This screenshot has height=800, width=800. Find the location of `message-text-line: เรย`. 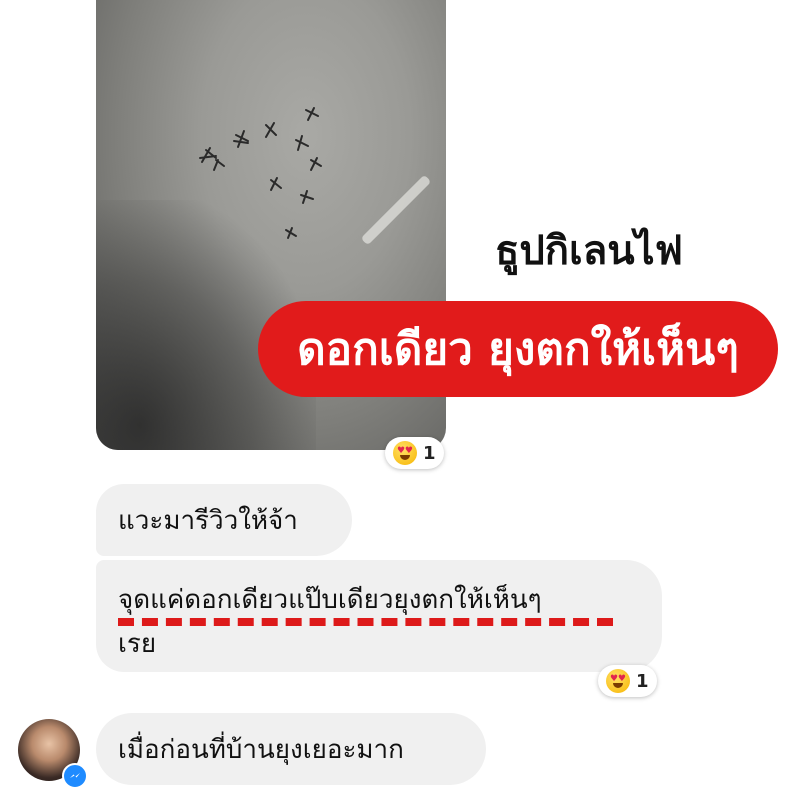

message-text-line: เรย is located at coordinates (137, 644).